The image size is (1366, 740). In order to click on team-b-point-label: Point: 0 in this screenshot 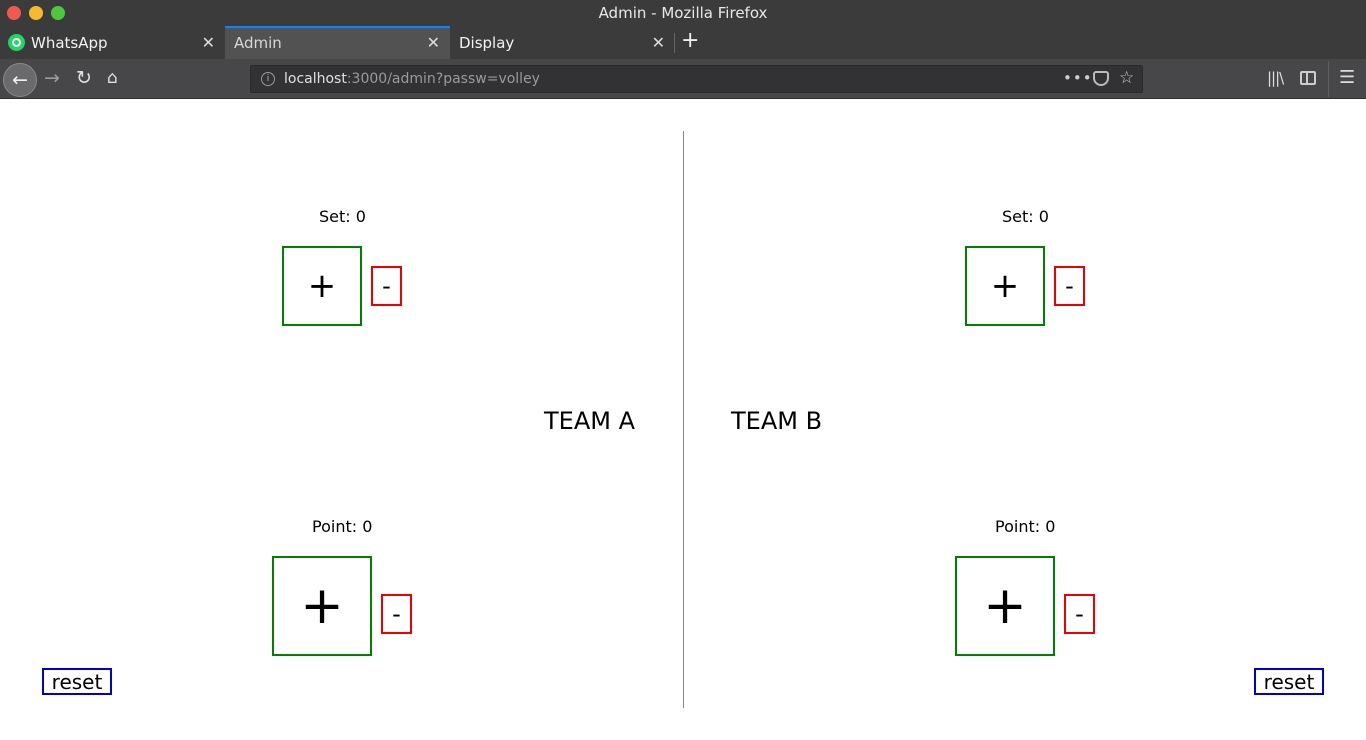, I will do `click(1025, 526)`.